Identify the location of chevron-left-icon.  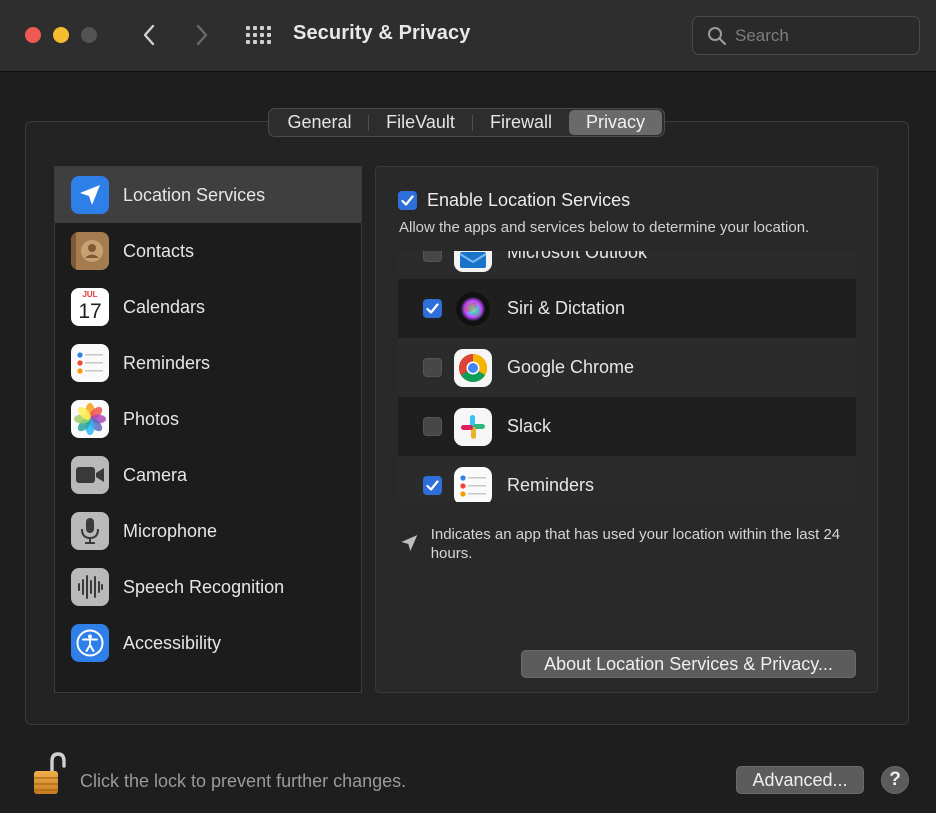
(149, 35).